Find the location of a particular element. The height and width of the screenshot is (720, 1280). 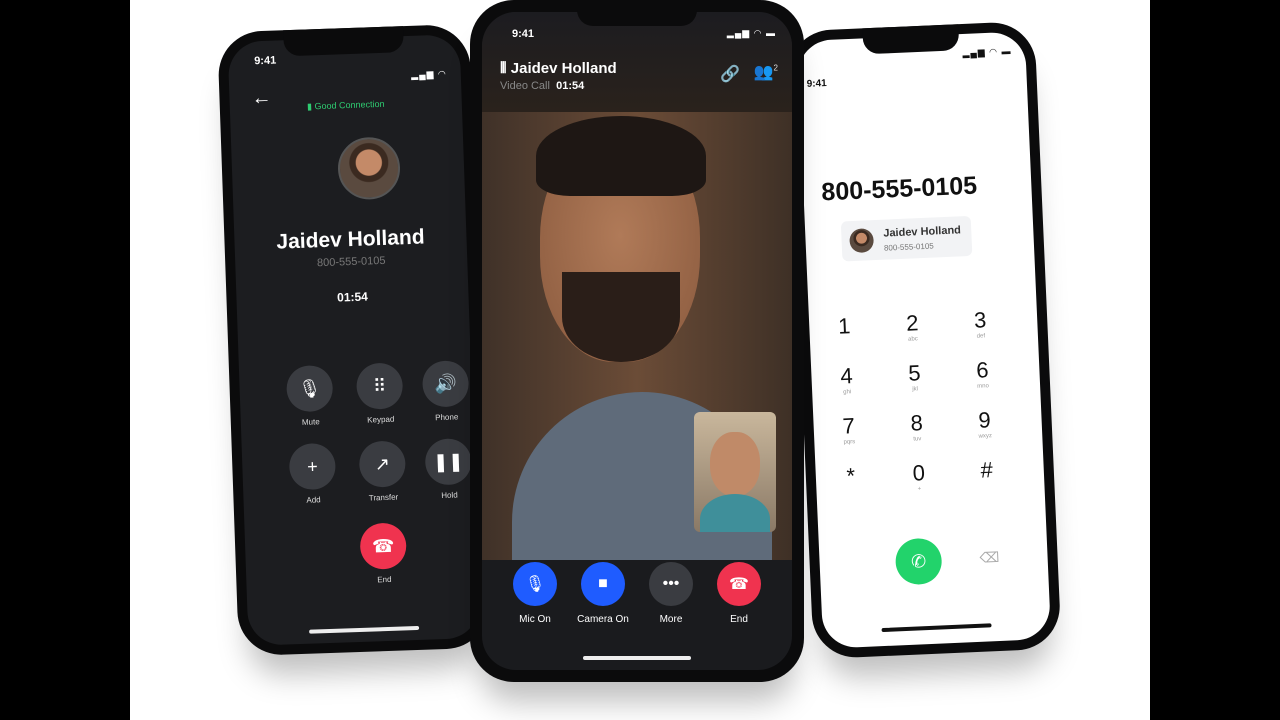

control-label: Phone is located at coordinates (447, 417).